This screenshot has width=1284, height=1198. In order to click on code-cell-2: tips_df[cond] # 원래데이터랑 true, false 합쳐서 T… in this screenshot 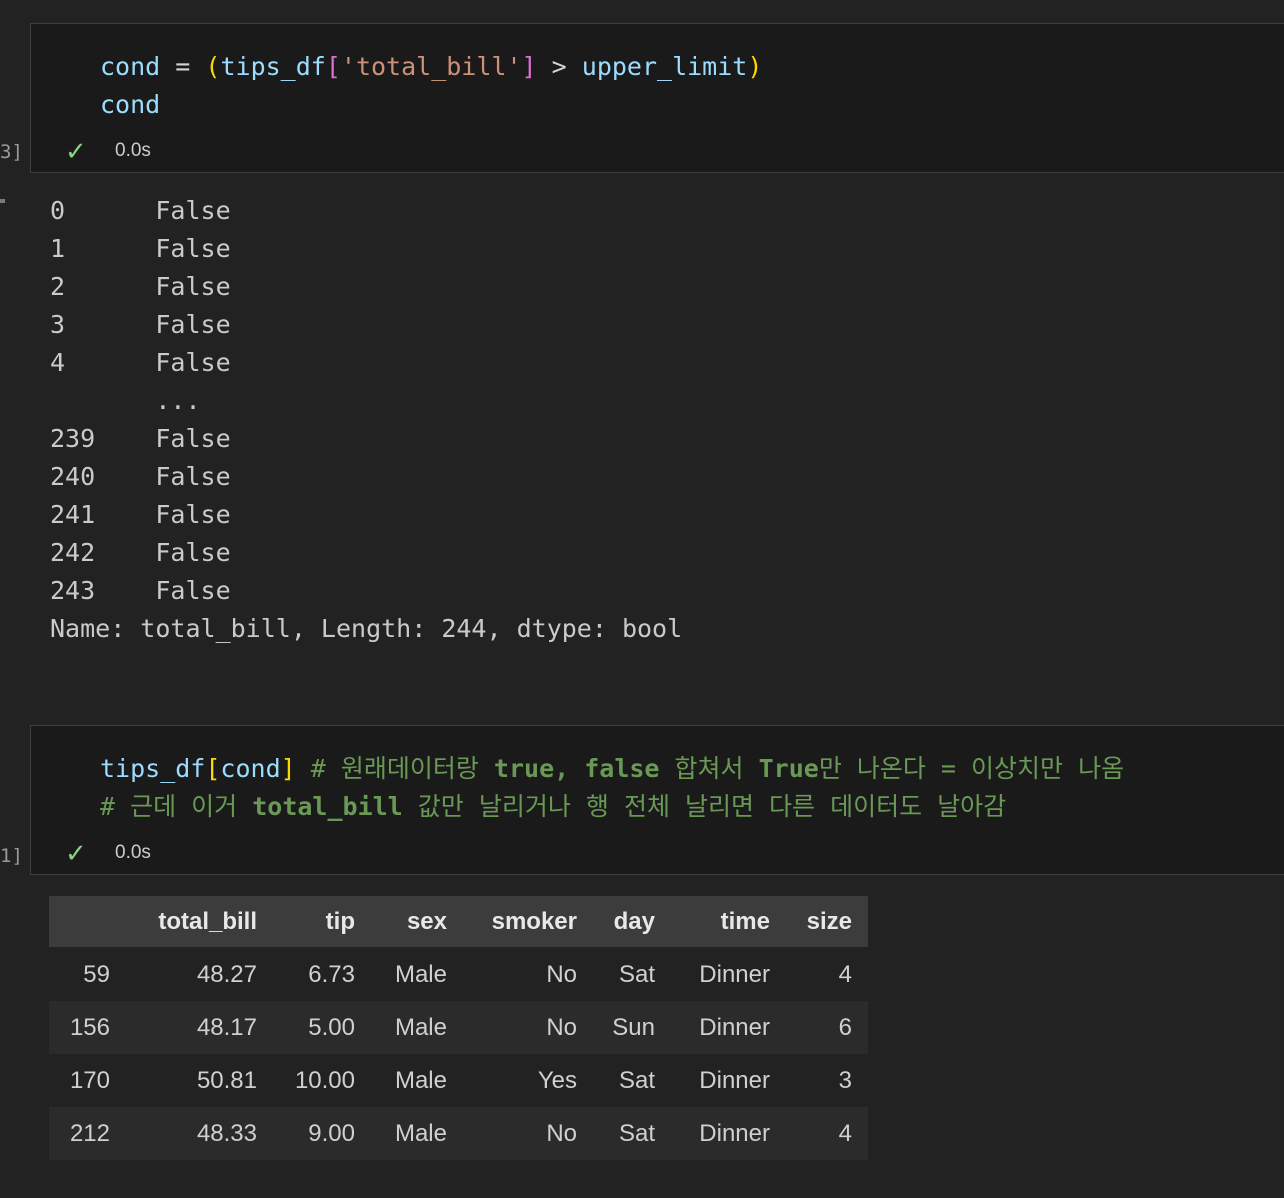, I will do `click(657, 800)`.